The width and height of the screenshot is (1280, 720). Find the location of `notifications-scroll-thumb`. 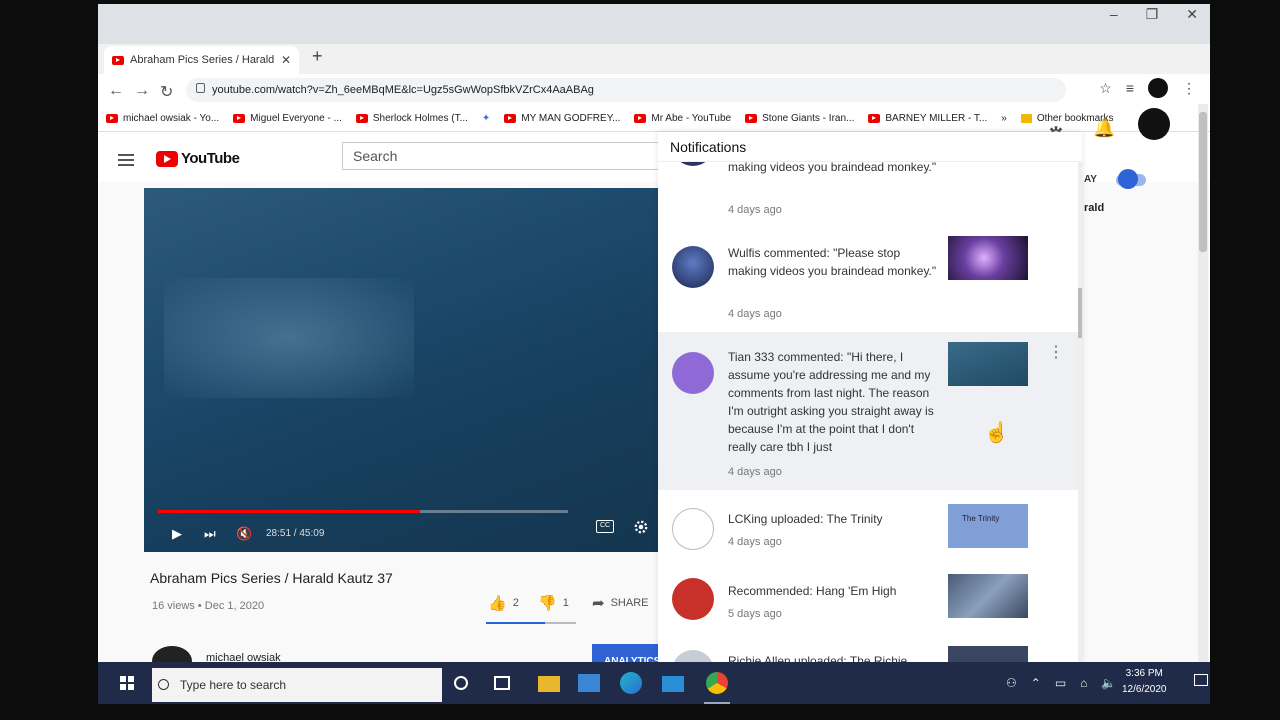

notifications-scroll-thumb is located at coordinates (1080, 313).